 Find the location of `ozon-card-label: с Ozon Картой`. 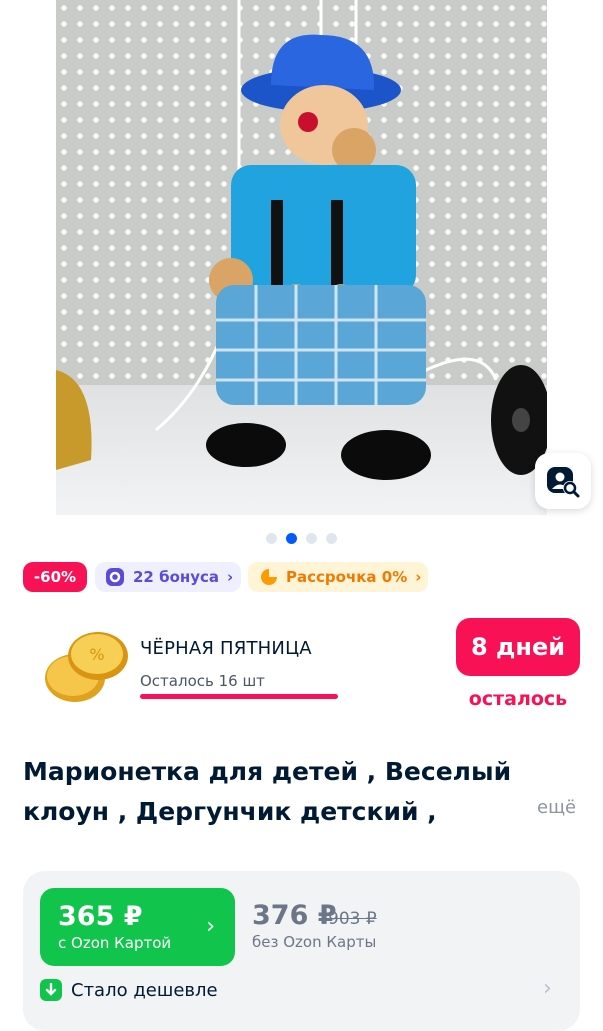

ozon-card-label: с Ozon Картой is located at coordinates (115, 943).